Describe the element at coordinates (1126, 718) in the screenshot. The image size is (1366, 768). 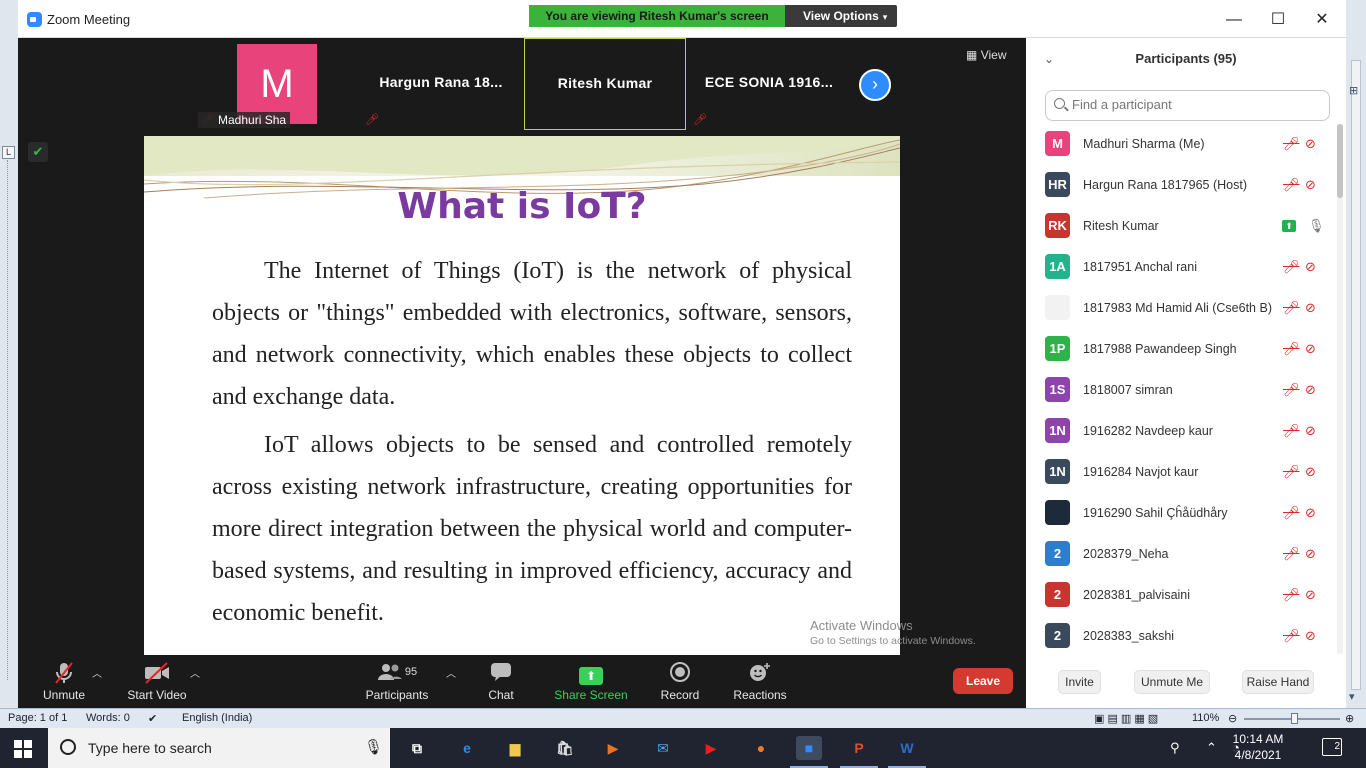
I see `view-layout-icons: ▣ ▤ ▥ ▦ ▧` at that location.